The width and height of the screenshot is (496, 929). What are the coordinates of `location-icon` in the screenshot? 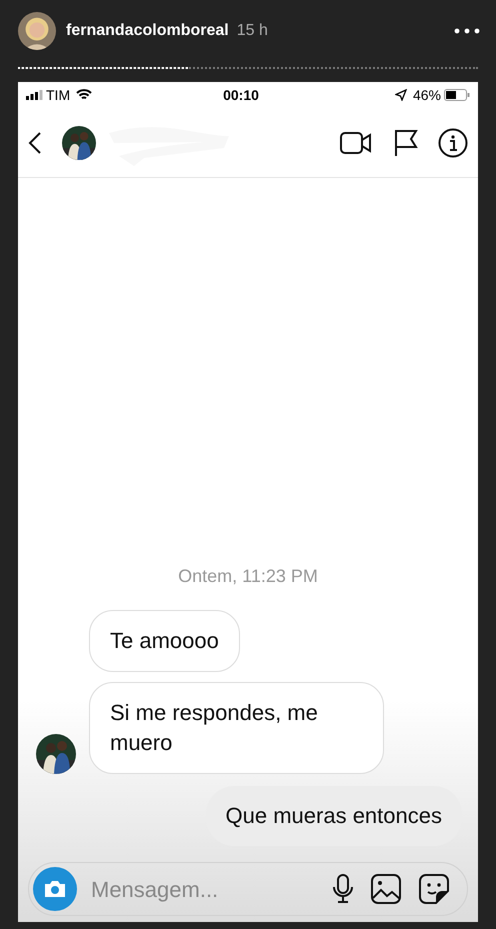 It's located at (400, 95).